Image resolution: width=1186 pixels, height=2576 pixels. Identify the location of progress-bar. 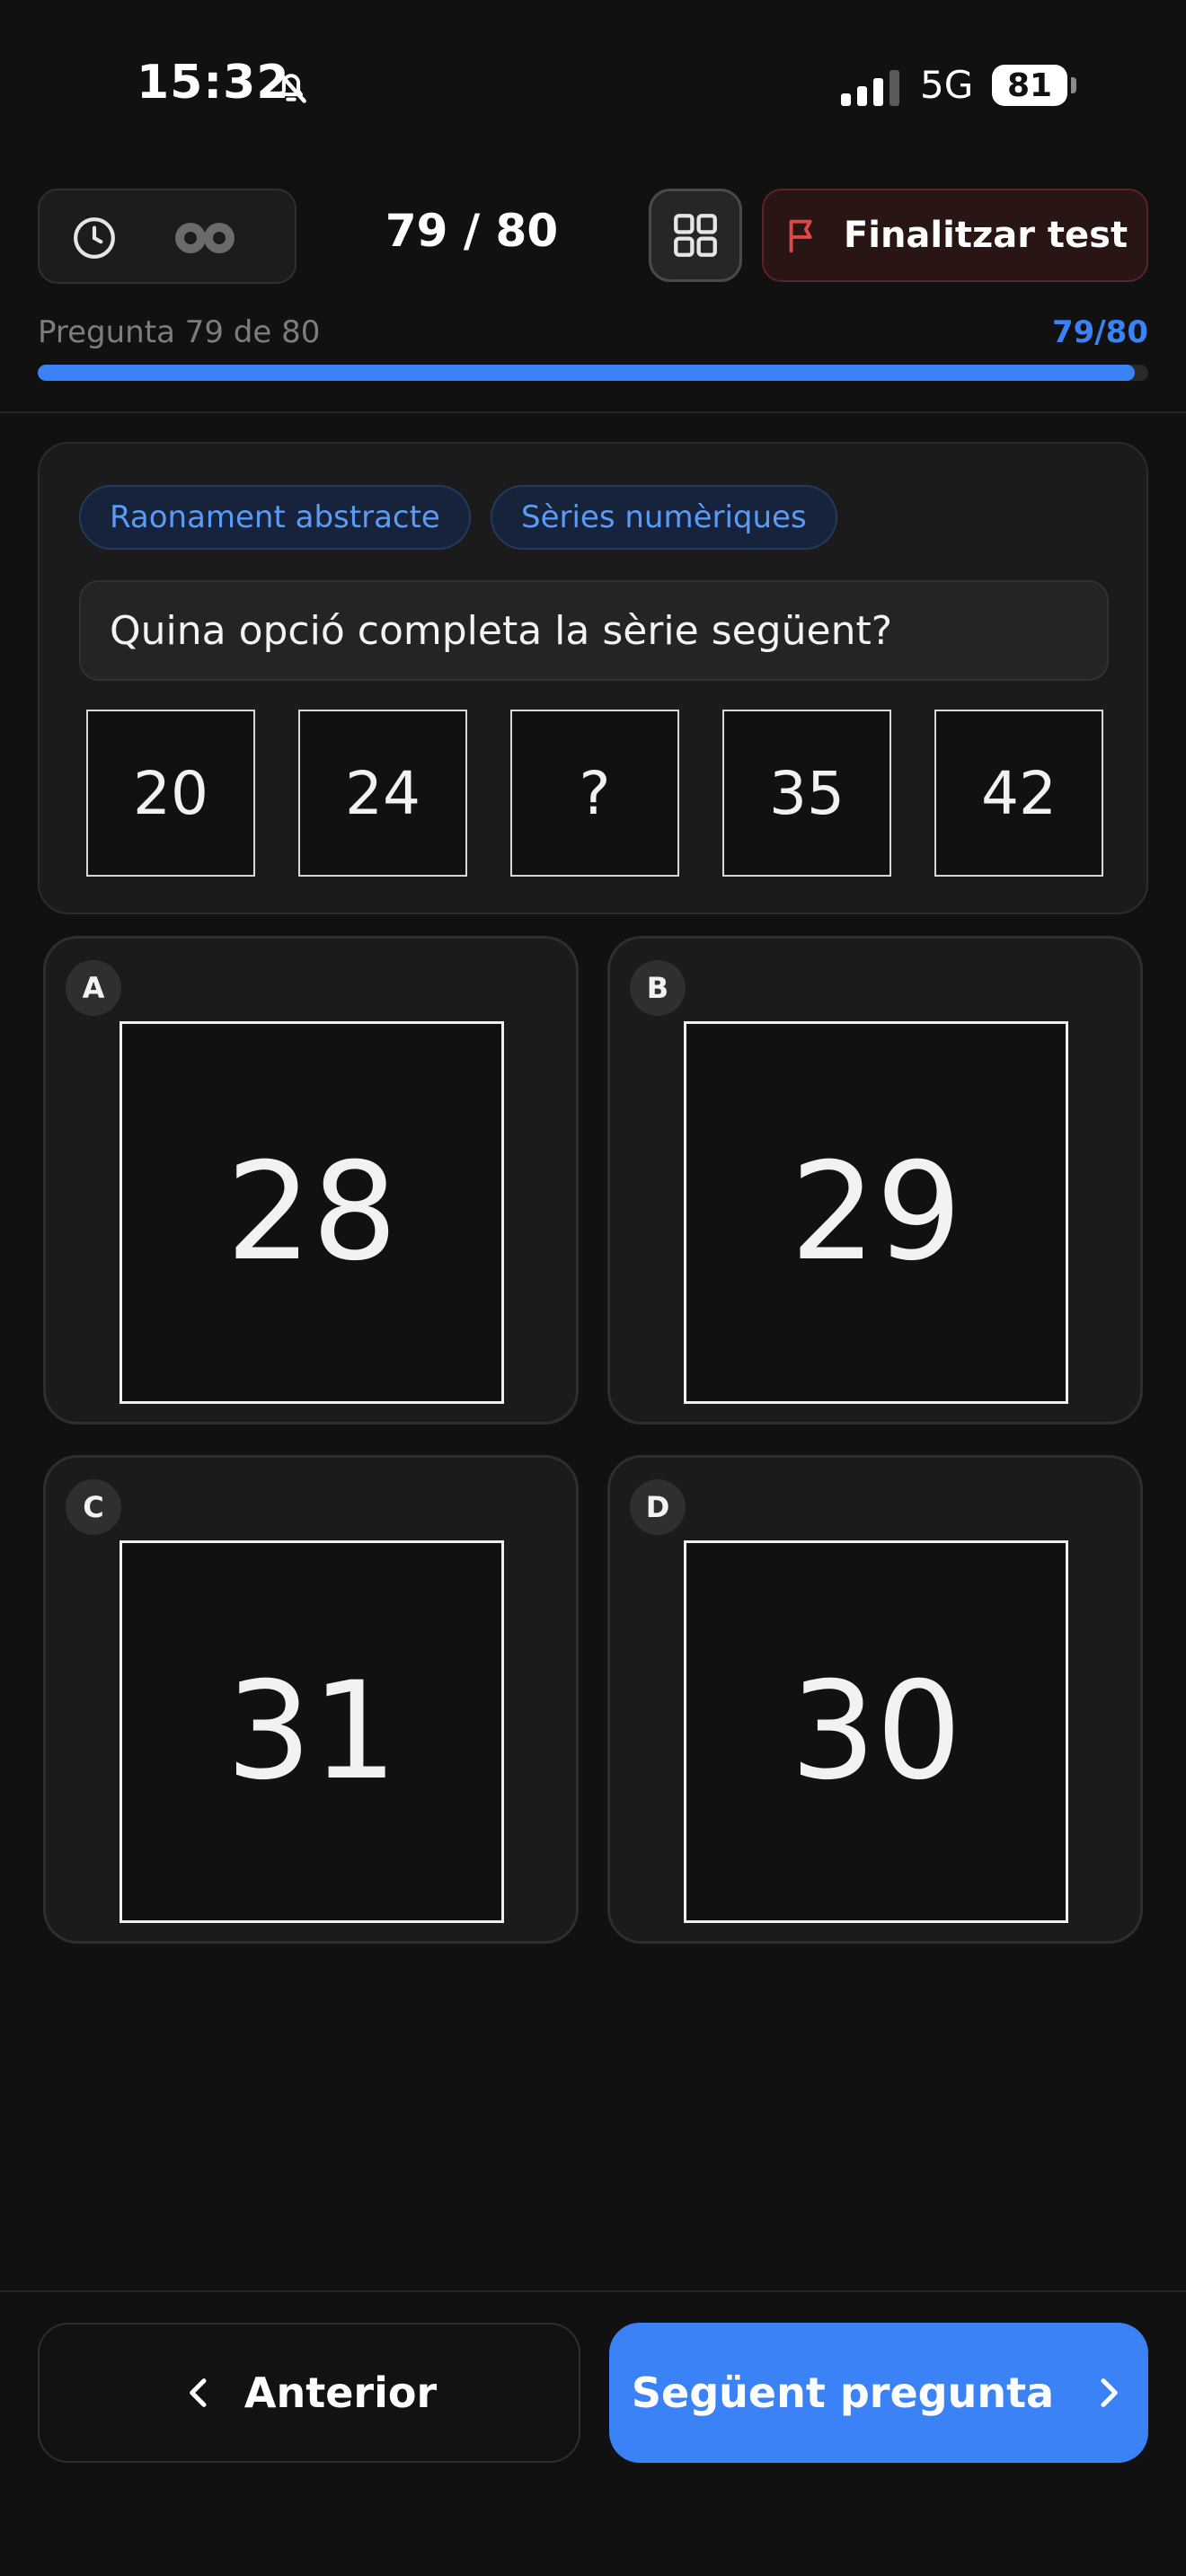
(593, 373).